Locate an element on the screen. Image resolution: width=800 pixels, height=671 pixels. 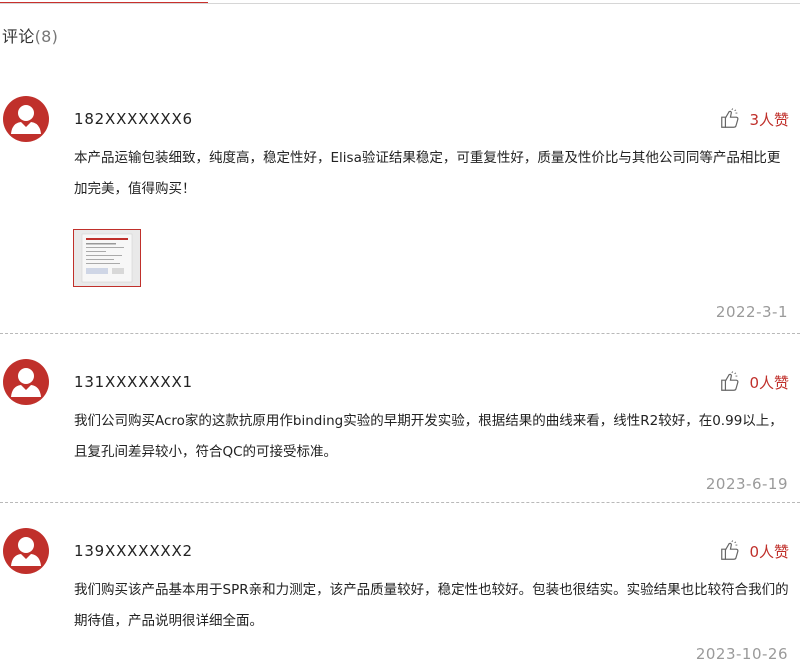
comment-username: 182XXXXXXX6 is located at coordinates (133, 119).